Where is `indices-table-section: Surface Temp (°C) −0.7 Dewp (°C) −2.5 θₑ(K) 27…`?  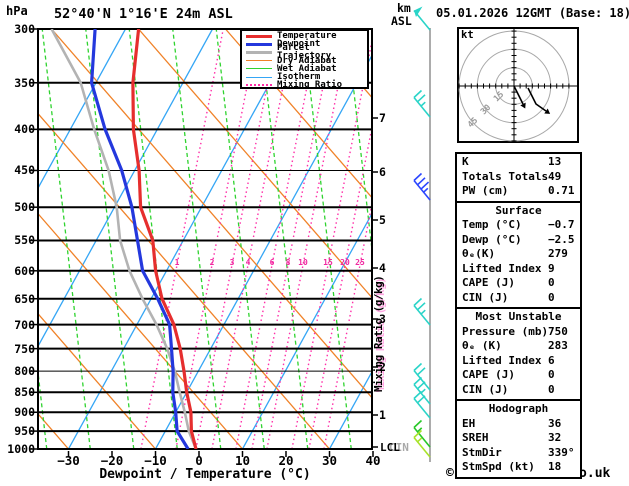 indices-table-section: Surface Temp (°C) −0.7 Dewp (°C) −2.5 θₑ(K) 27… is located at coordinates (518, 254).